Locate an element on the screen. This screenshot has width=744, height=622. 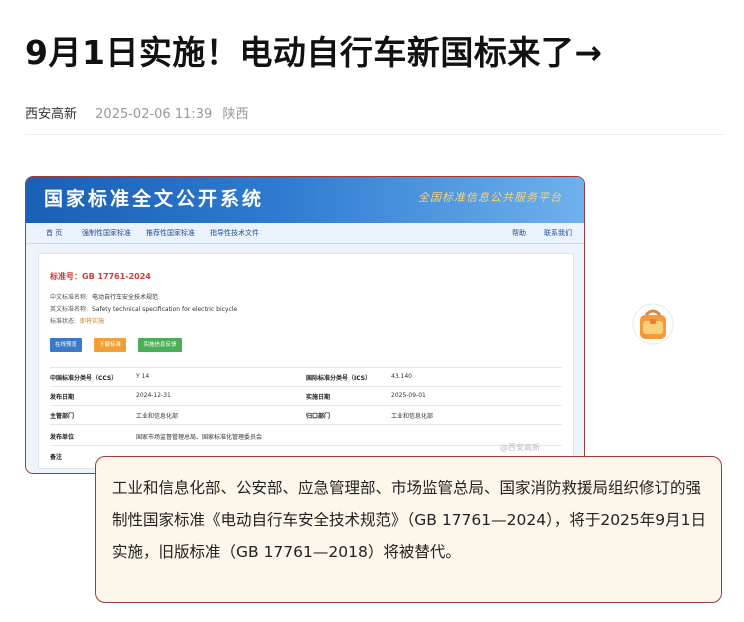
status-row: 标准状态: 即将实施 is located at coordinates (77, 320).